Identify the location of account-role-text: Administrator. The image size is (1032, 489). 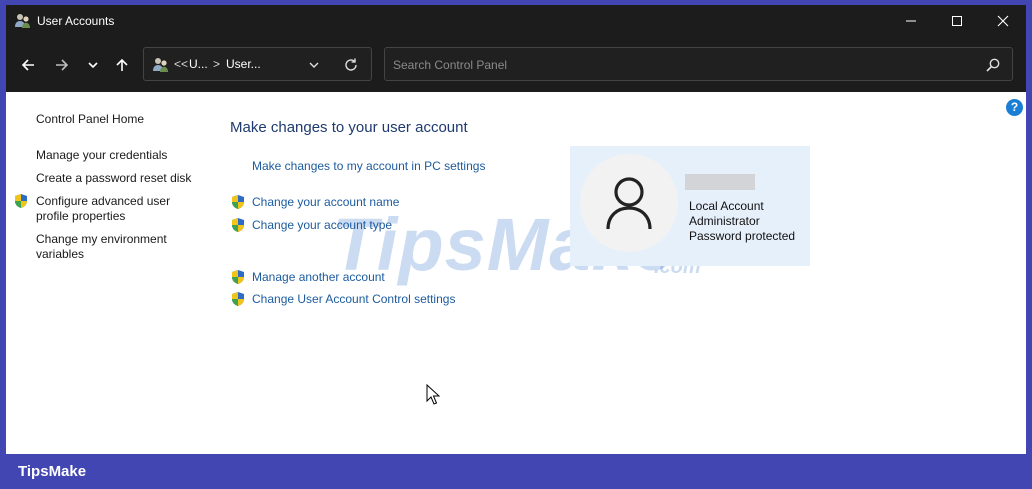
(724, 221).